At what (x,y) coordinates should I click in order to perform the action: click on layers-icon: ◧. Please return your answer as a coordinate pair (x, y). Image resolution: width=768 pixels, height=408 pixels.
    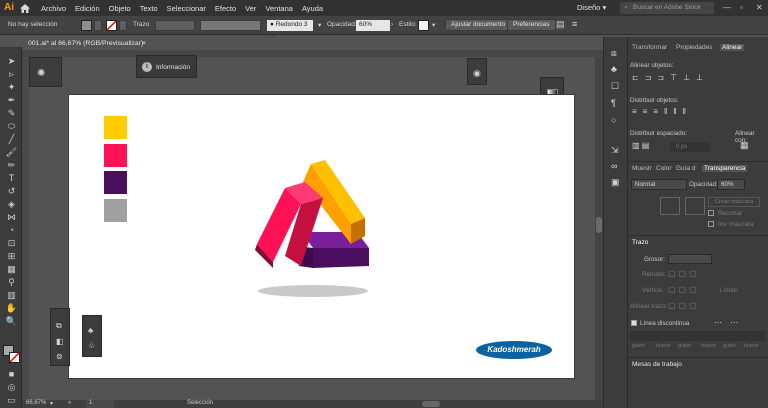
    Looking at the image, I should click on (60, 341).